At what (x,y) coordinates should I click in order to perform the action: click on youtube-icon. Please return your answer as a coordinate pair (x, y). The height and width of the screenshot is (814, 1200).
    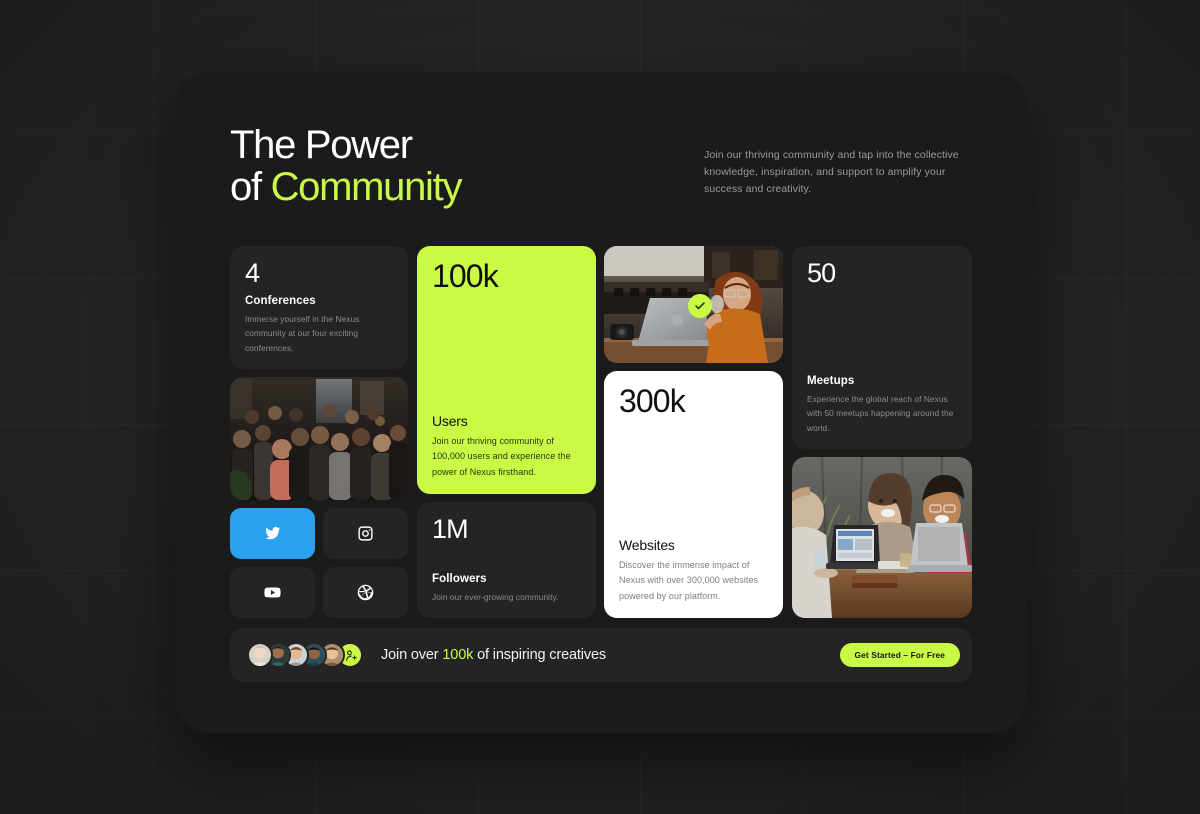
    Looking at the image, I should click on (272, 592).